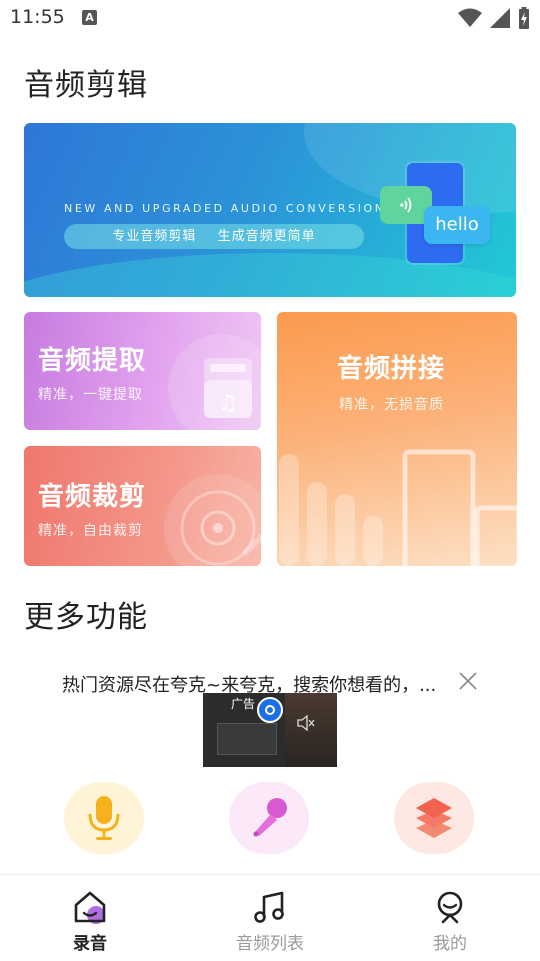 The width and height of the screenshot is (540, 961). I want to click on record-feature-button, so click(104, 818).